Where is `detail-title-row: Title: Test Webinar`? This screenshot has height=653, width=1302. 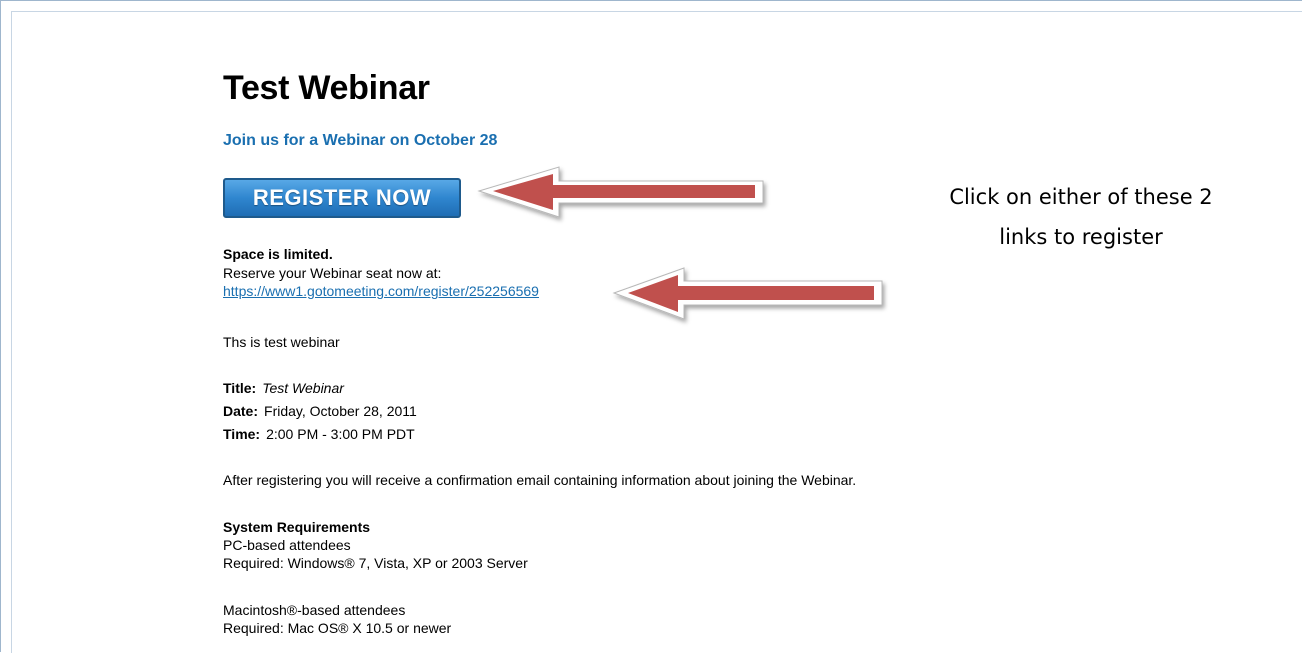
detail-title-row: Title: Test Webinar is located at coordinates (283, 388).